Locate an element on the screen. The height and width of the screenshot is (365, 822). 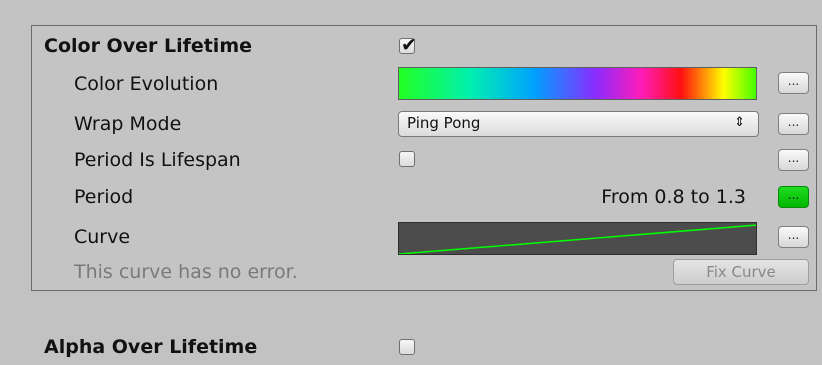
period-label: Period is located at coordinates (104, 197).